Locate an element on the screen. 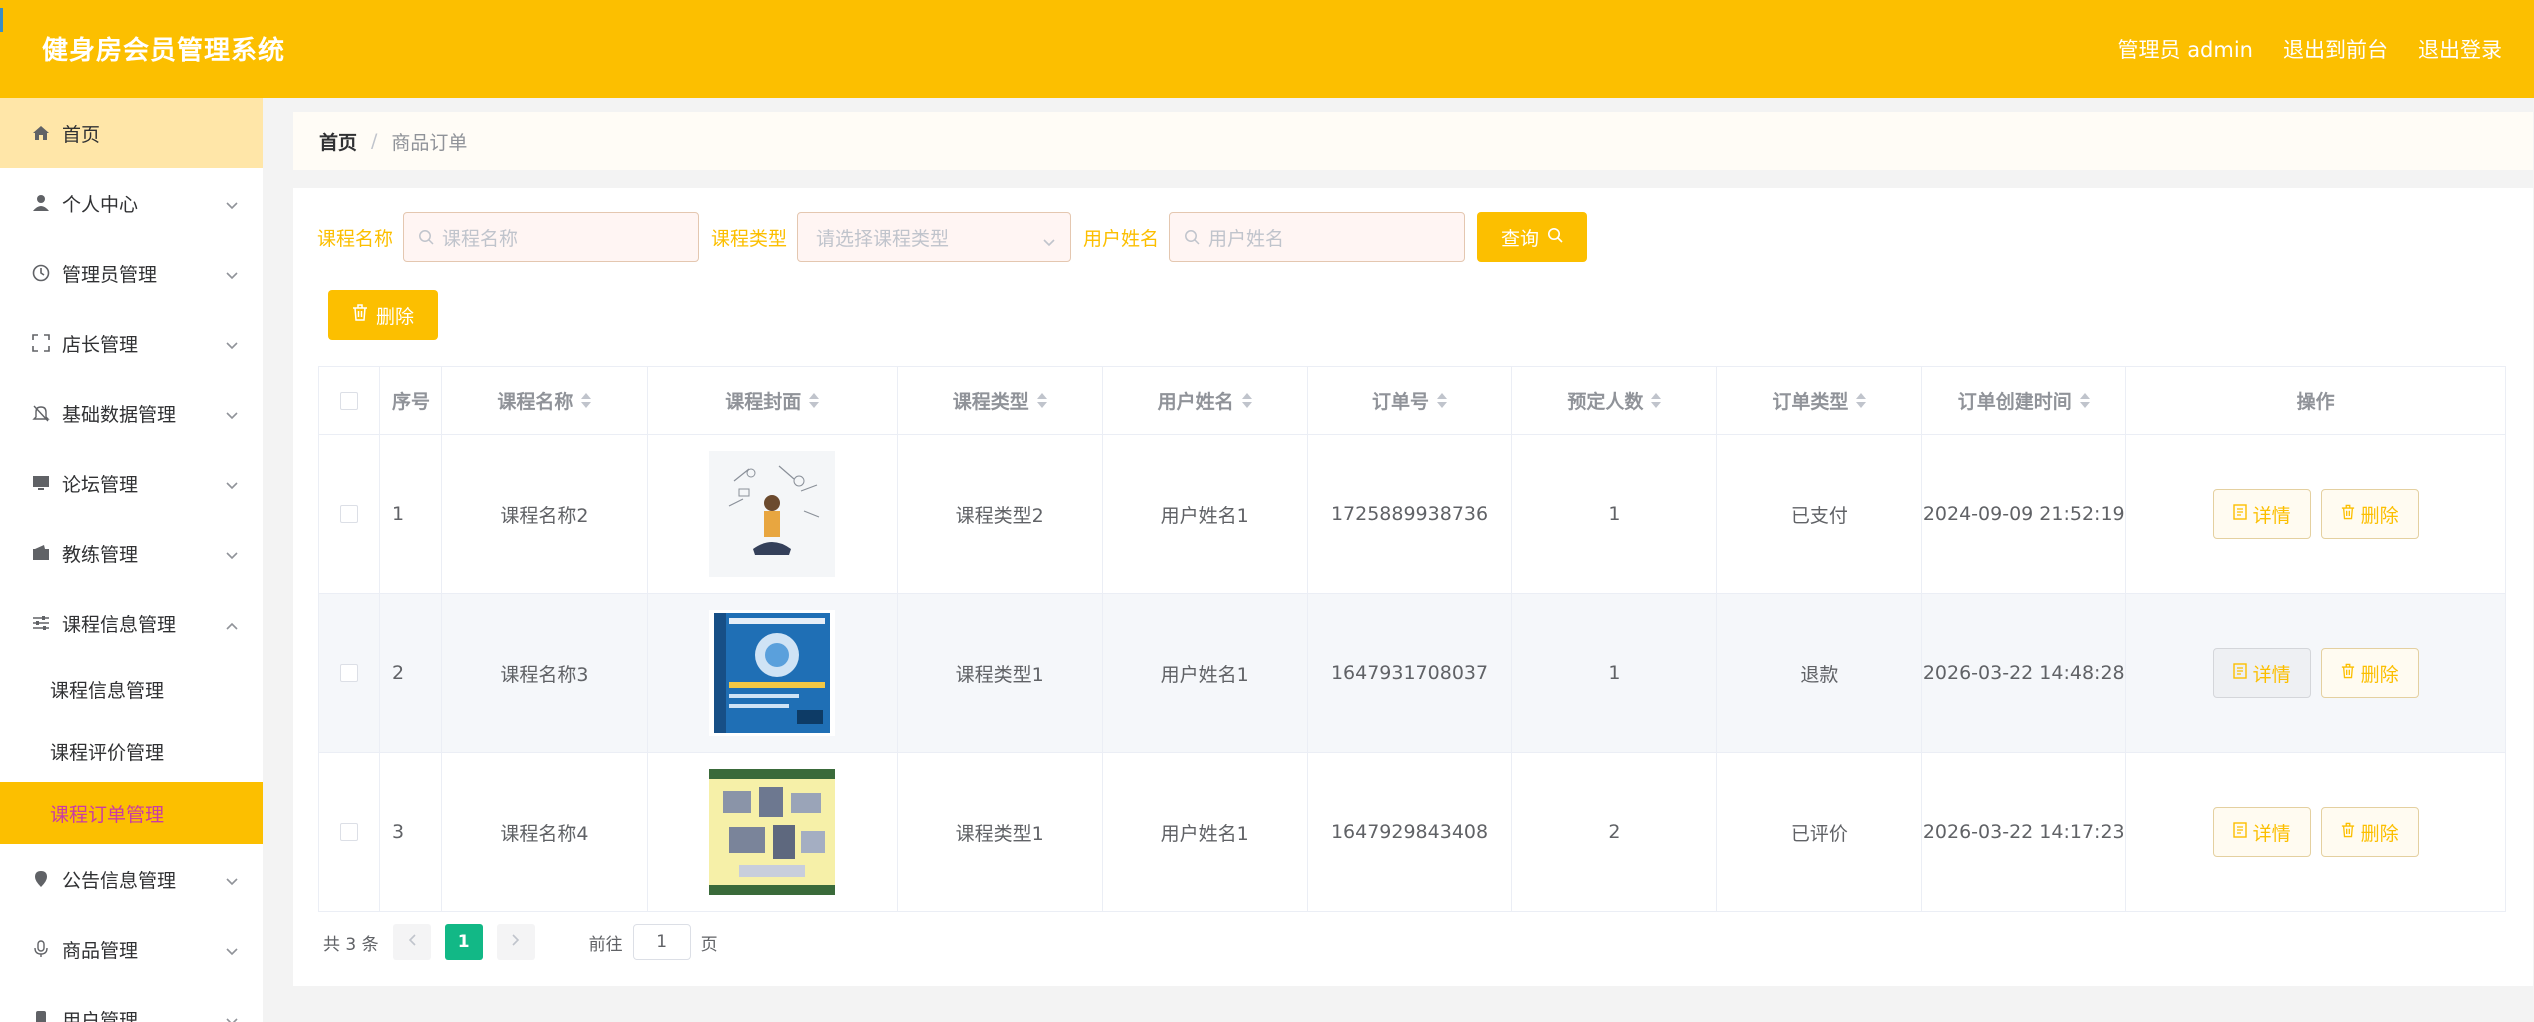 This screenshot has height=1022, width=2534. pagination: 共 3 条 1 前往 1 页 is located at coordinates (520, 942).